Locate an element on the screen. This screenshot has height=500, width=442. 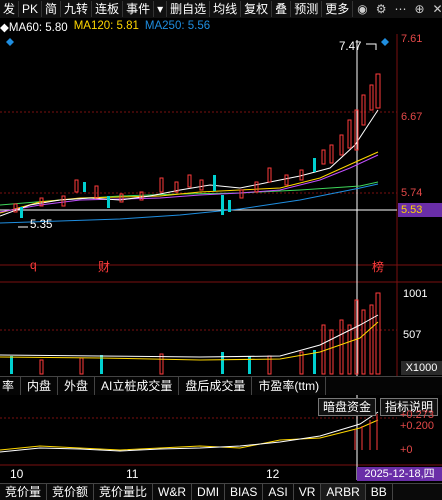
cursor-date-label: 2025-12-18,四 is located at coordinates (399, 474).